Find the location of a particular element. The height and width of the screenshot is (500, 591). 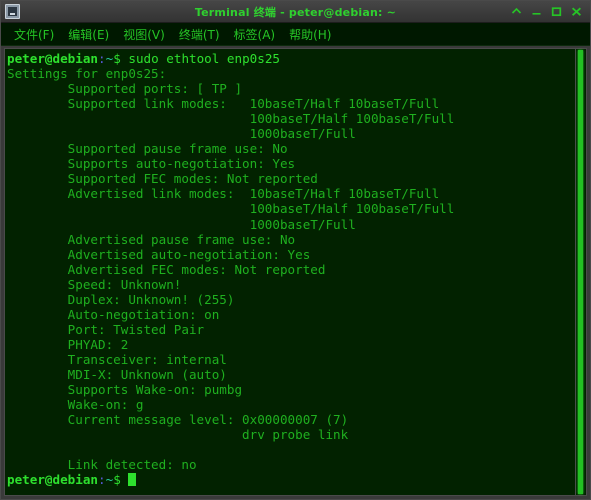

terminal-output-line: Link detected: no is located at coordinates (102, 465).